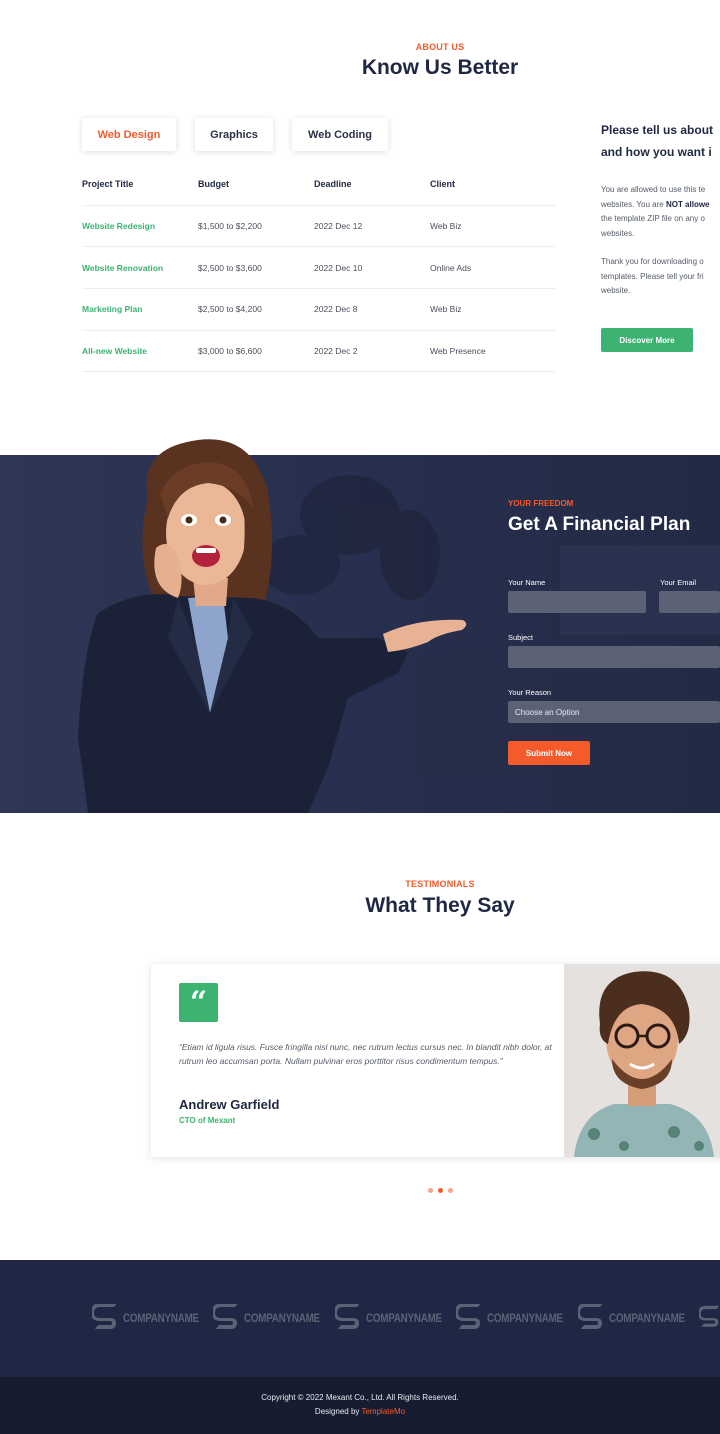  I want to click on testimonials-eyebrow: TESTIMONIALS, so click(440, 884).